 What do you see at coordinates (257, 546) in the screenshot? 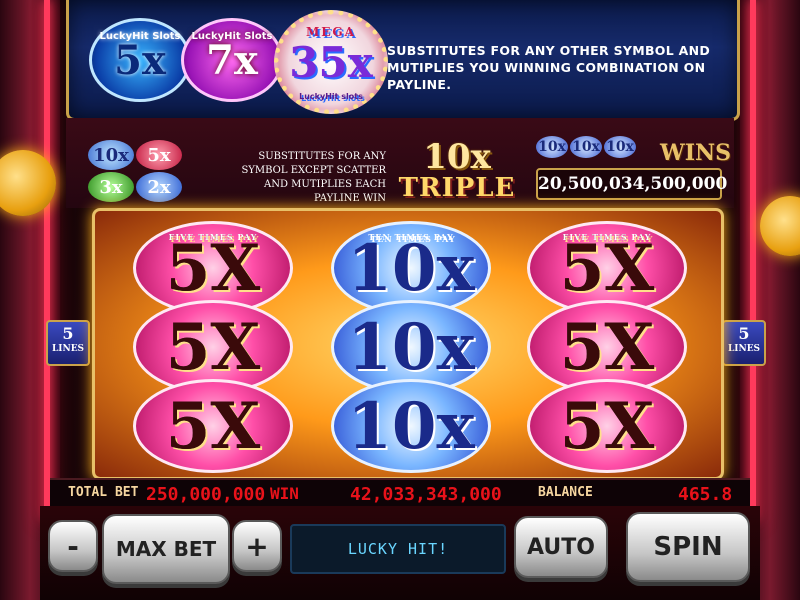
I see `increase-bet-button: +` at bounding box center [257, 546].